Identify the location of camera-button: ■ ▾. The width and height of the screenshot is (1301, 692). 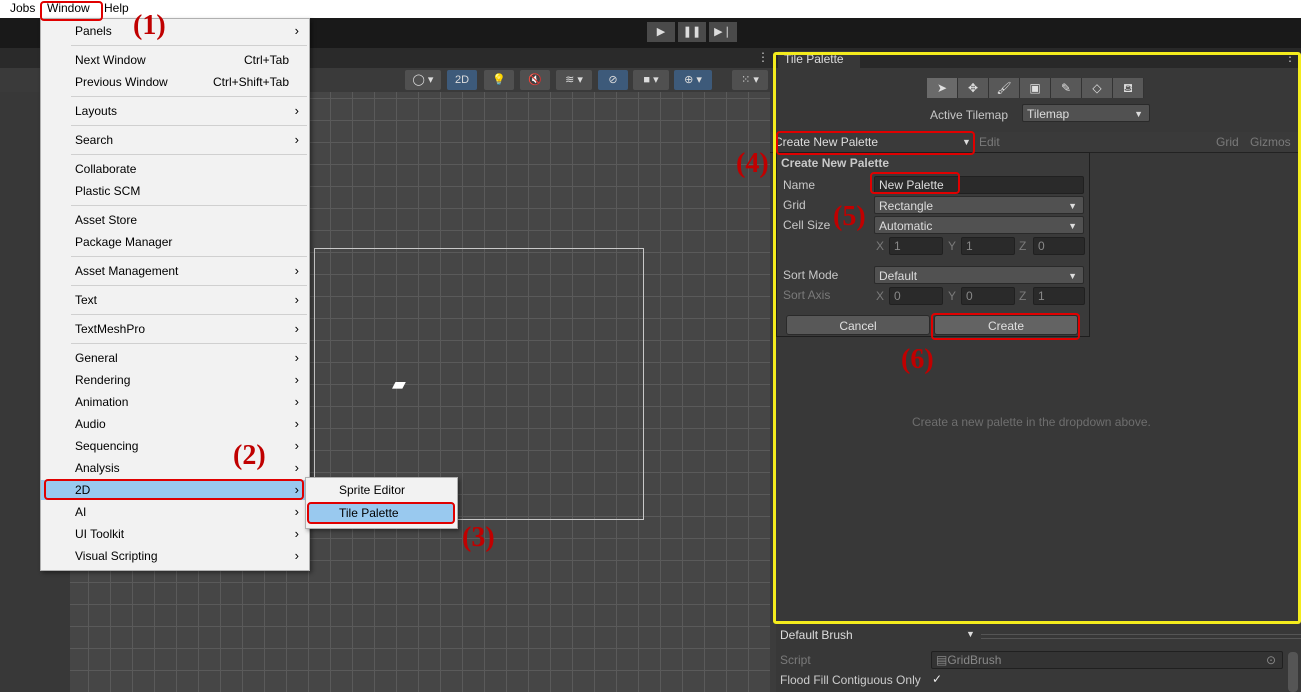
(651, 80).